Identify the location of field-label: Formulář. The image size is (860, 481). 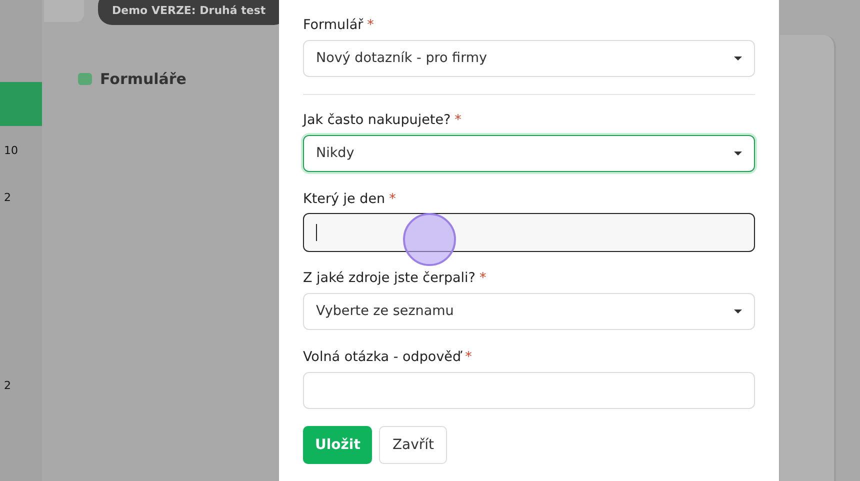
(333, 25).